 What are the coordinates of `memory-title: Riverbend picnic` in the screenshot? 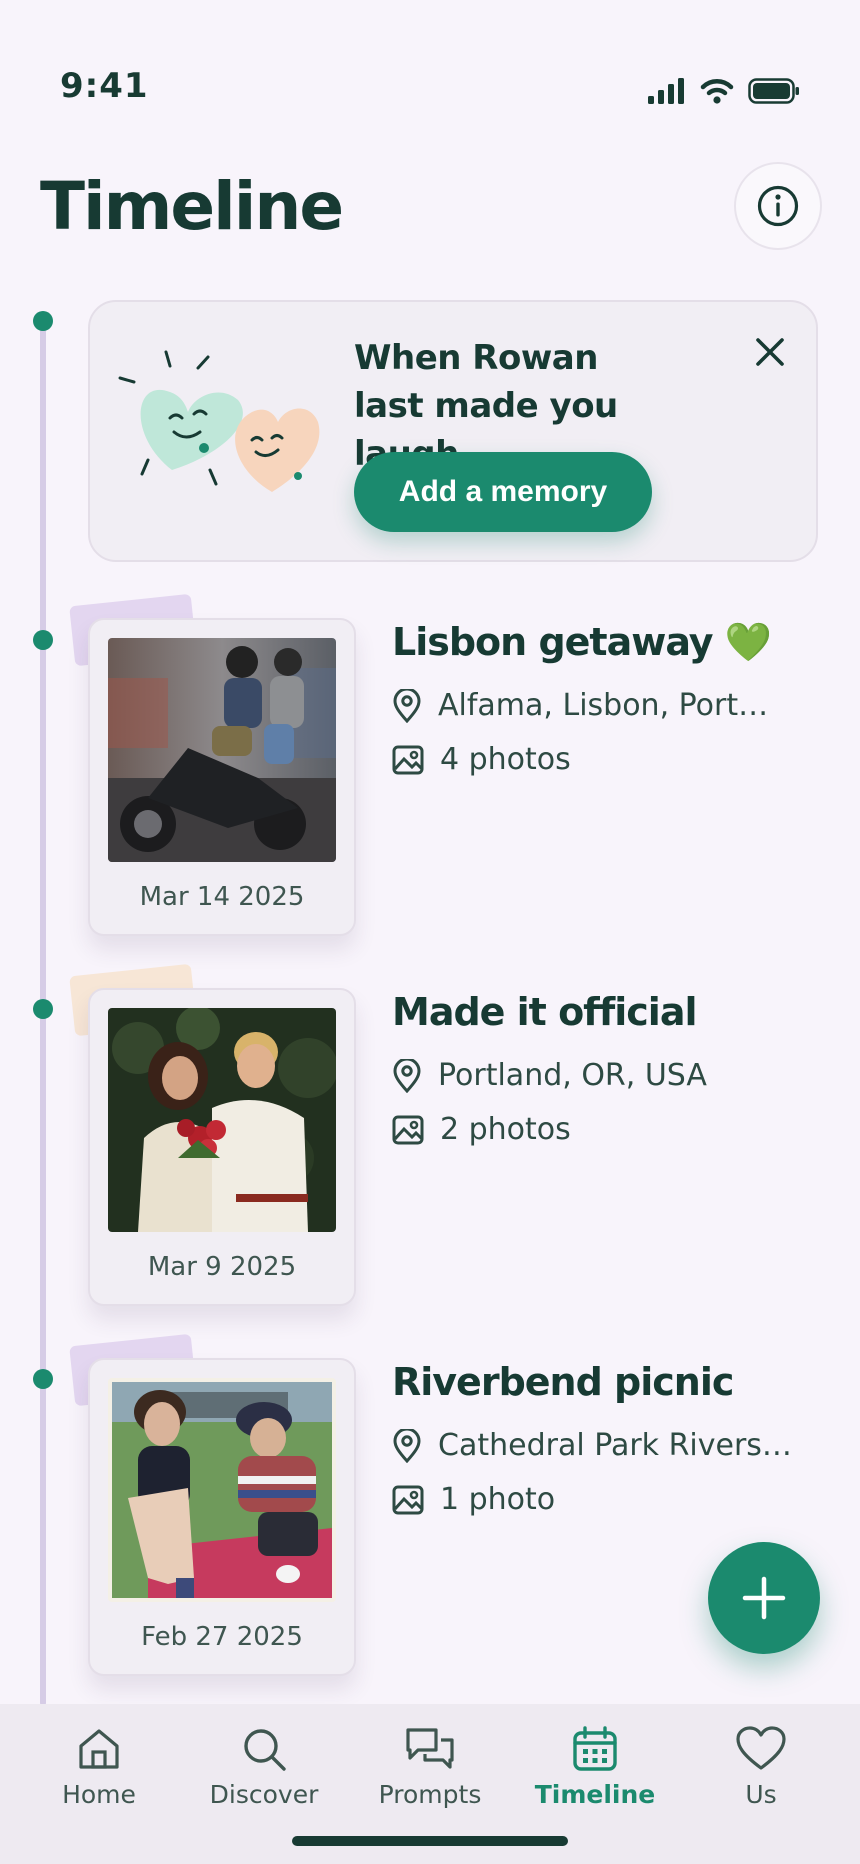 It's located at (563, 1382).